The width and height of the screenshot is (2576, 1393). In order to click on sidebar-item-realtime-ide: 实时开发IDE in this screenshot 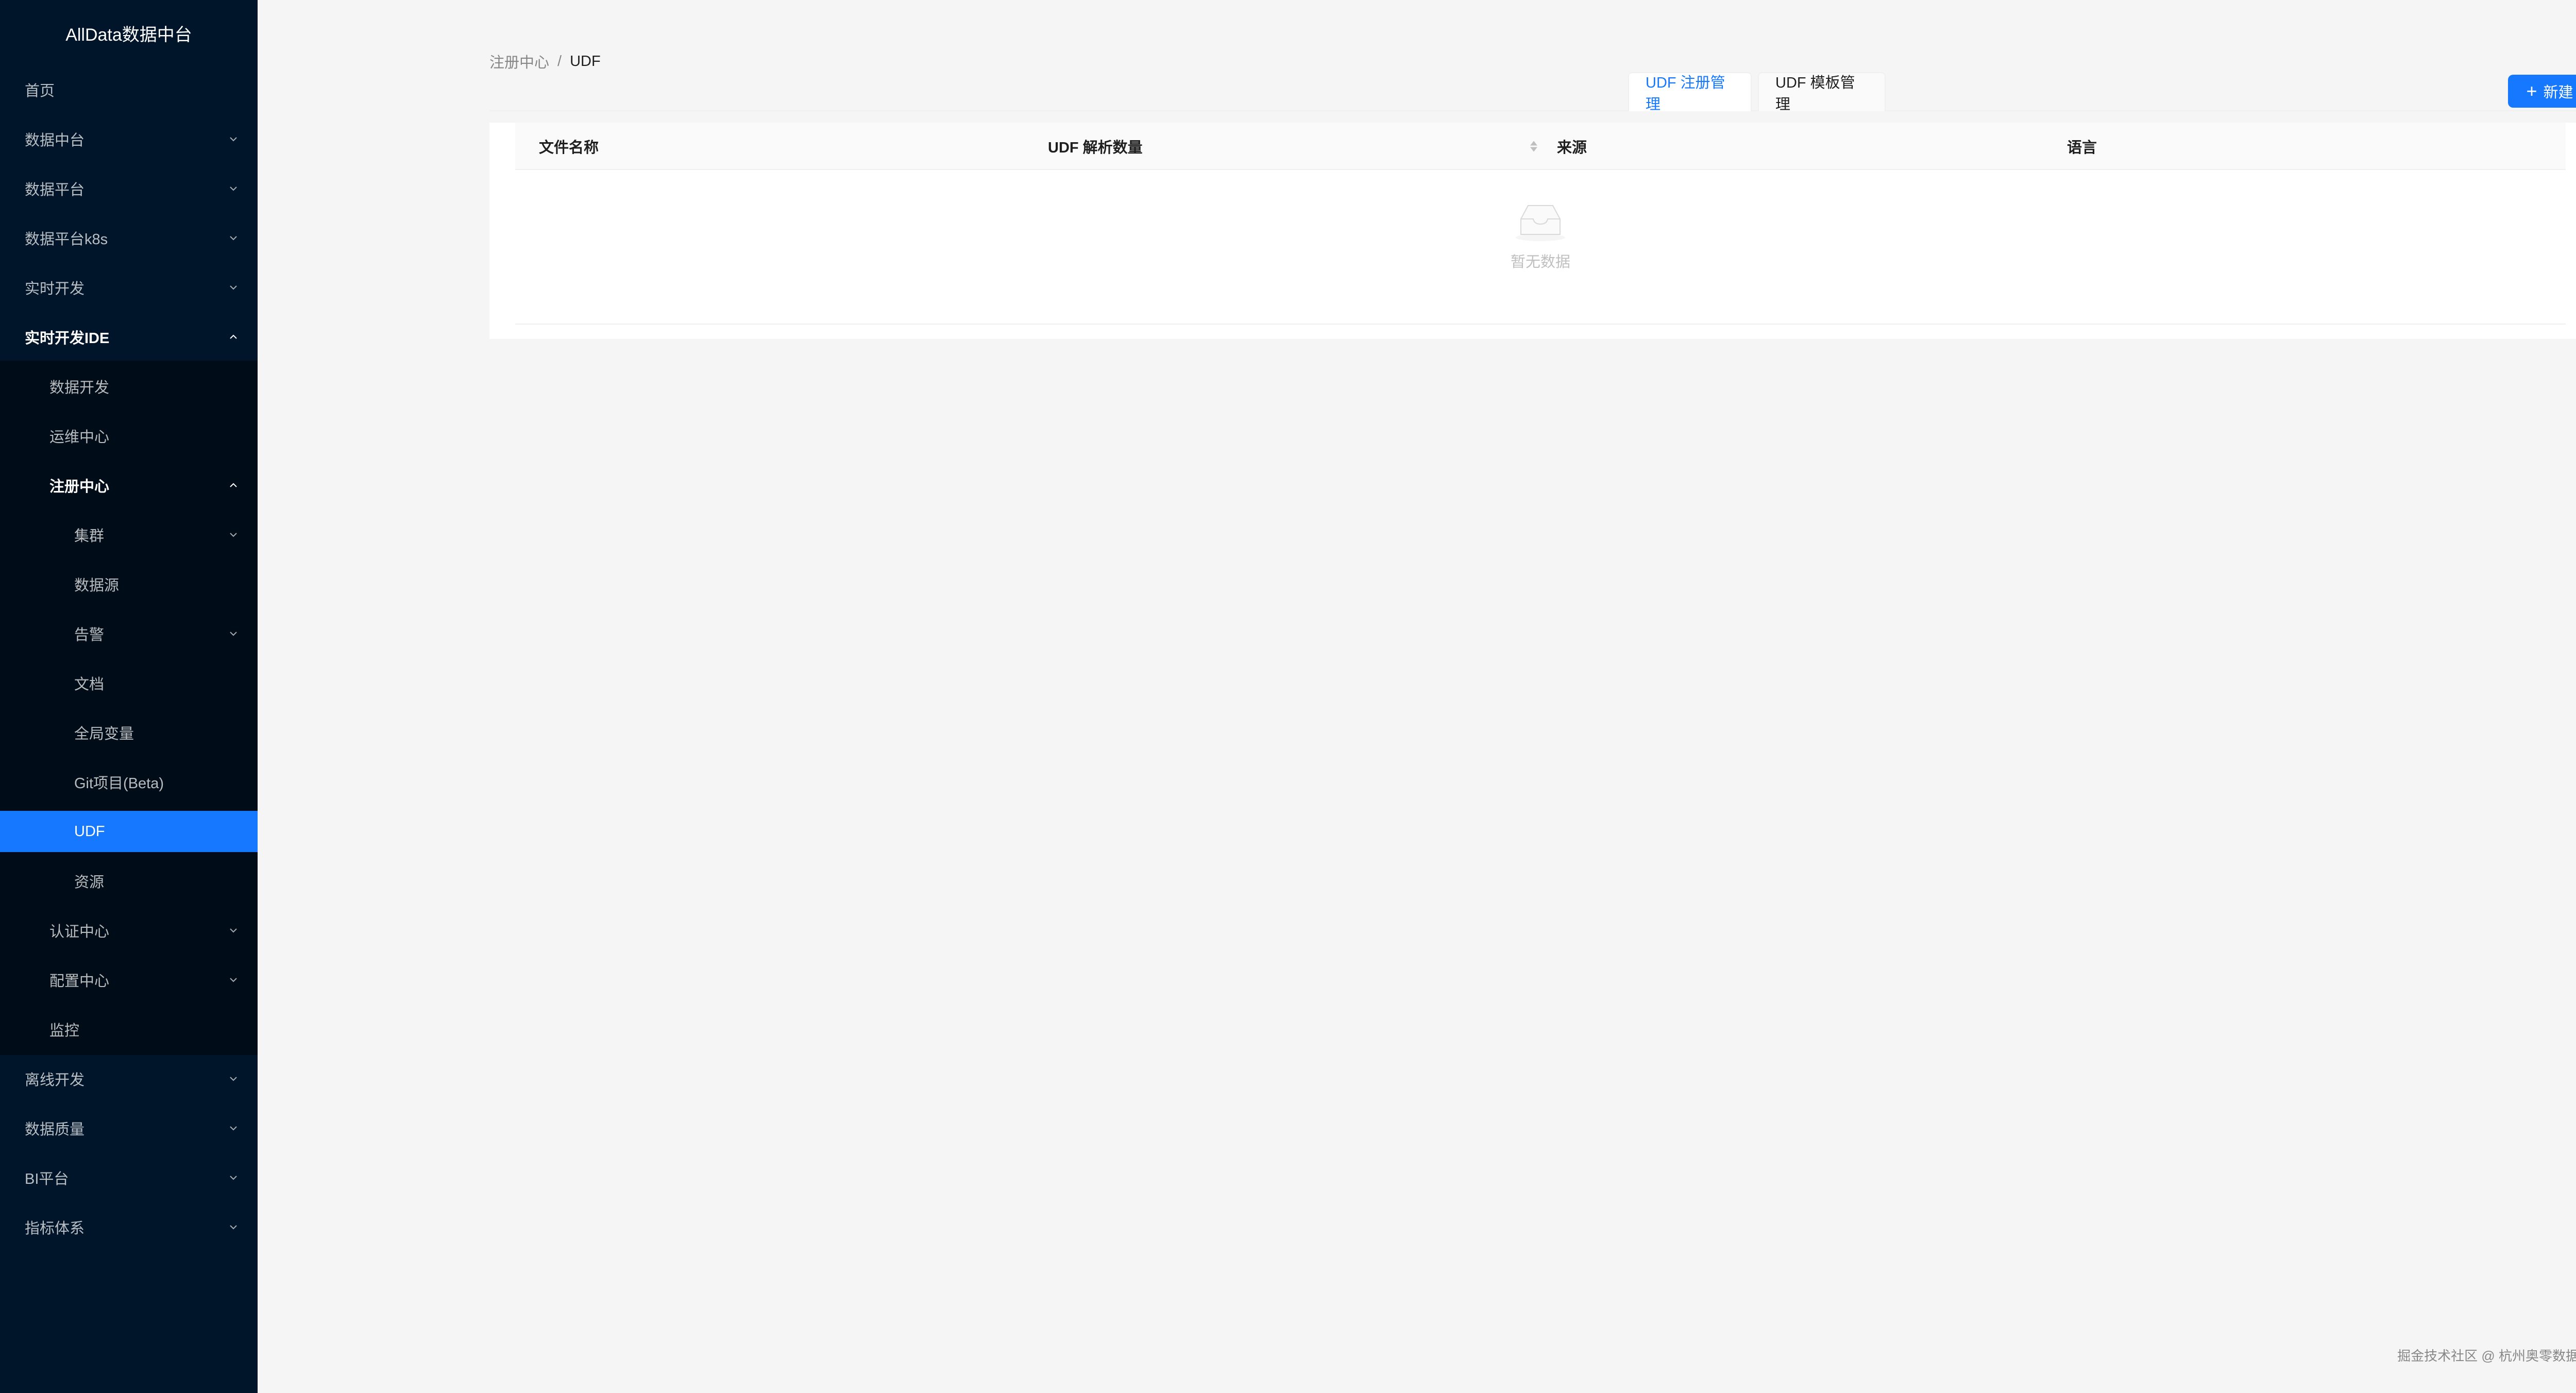, I will do `click(129, 337)`.